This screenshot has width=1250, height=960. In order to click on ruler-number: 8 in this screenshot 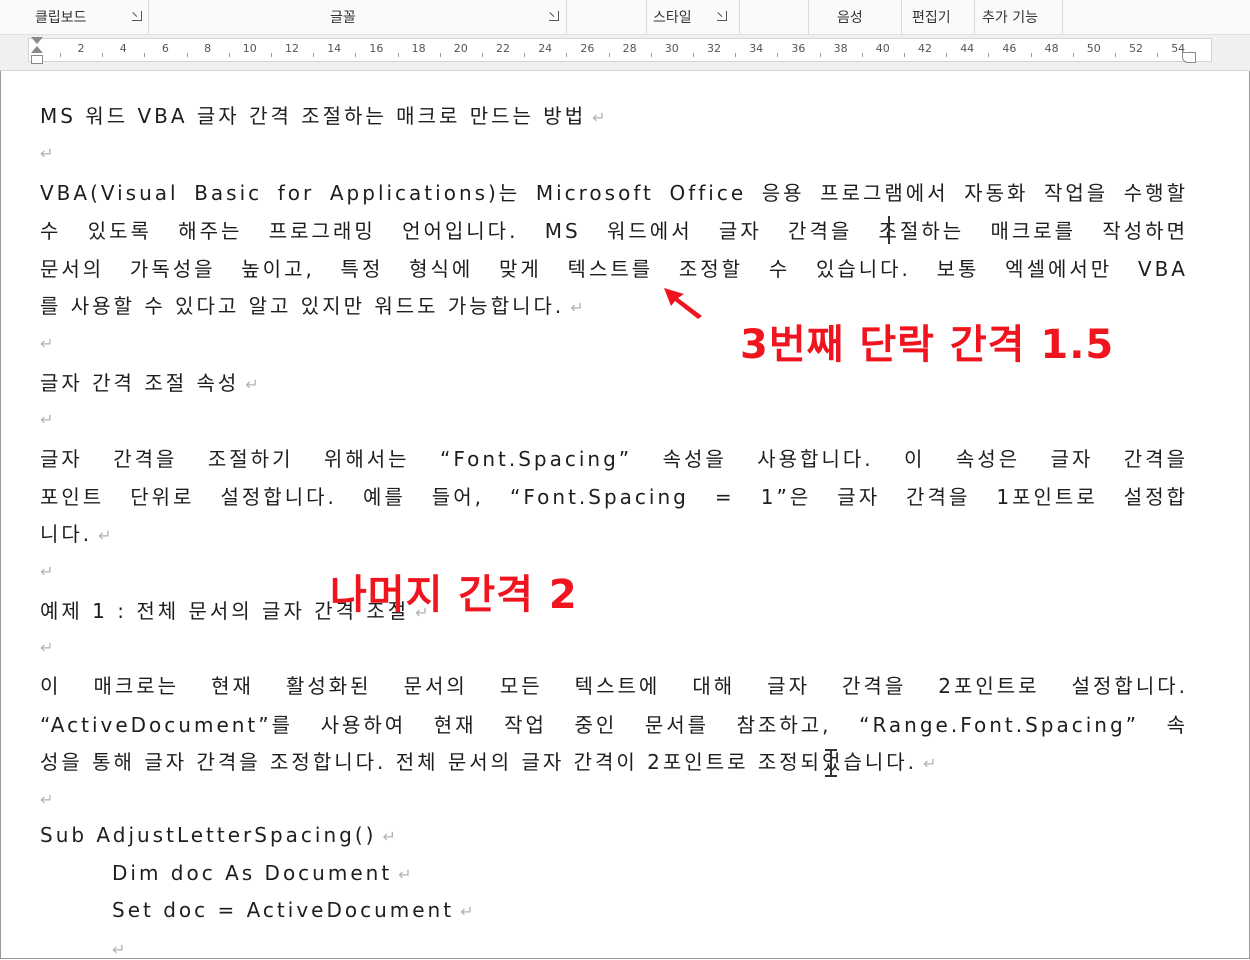, I will do `click(208, 48)`.